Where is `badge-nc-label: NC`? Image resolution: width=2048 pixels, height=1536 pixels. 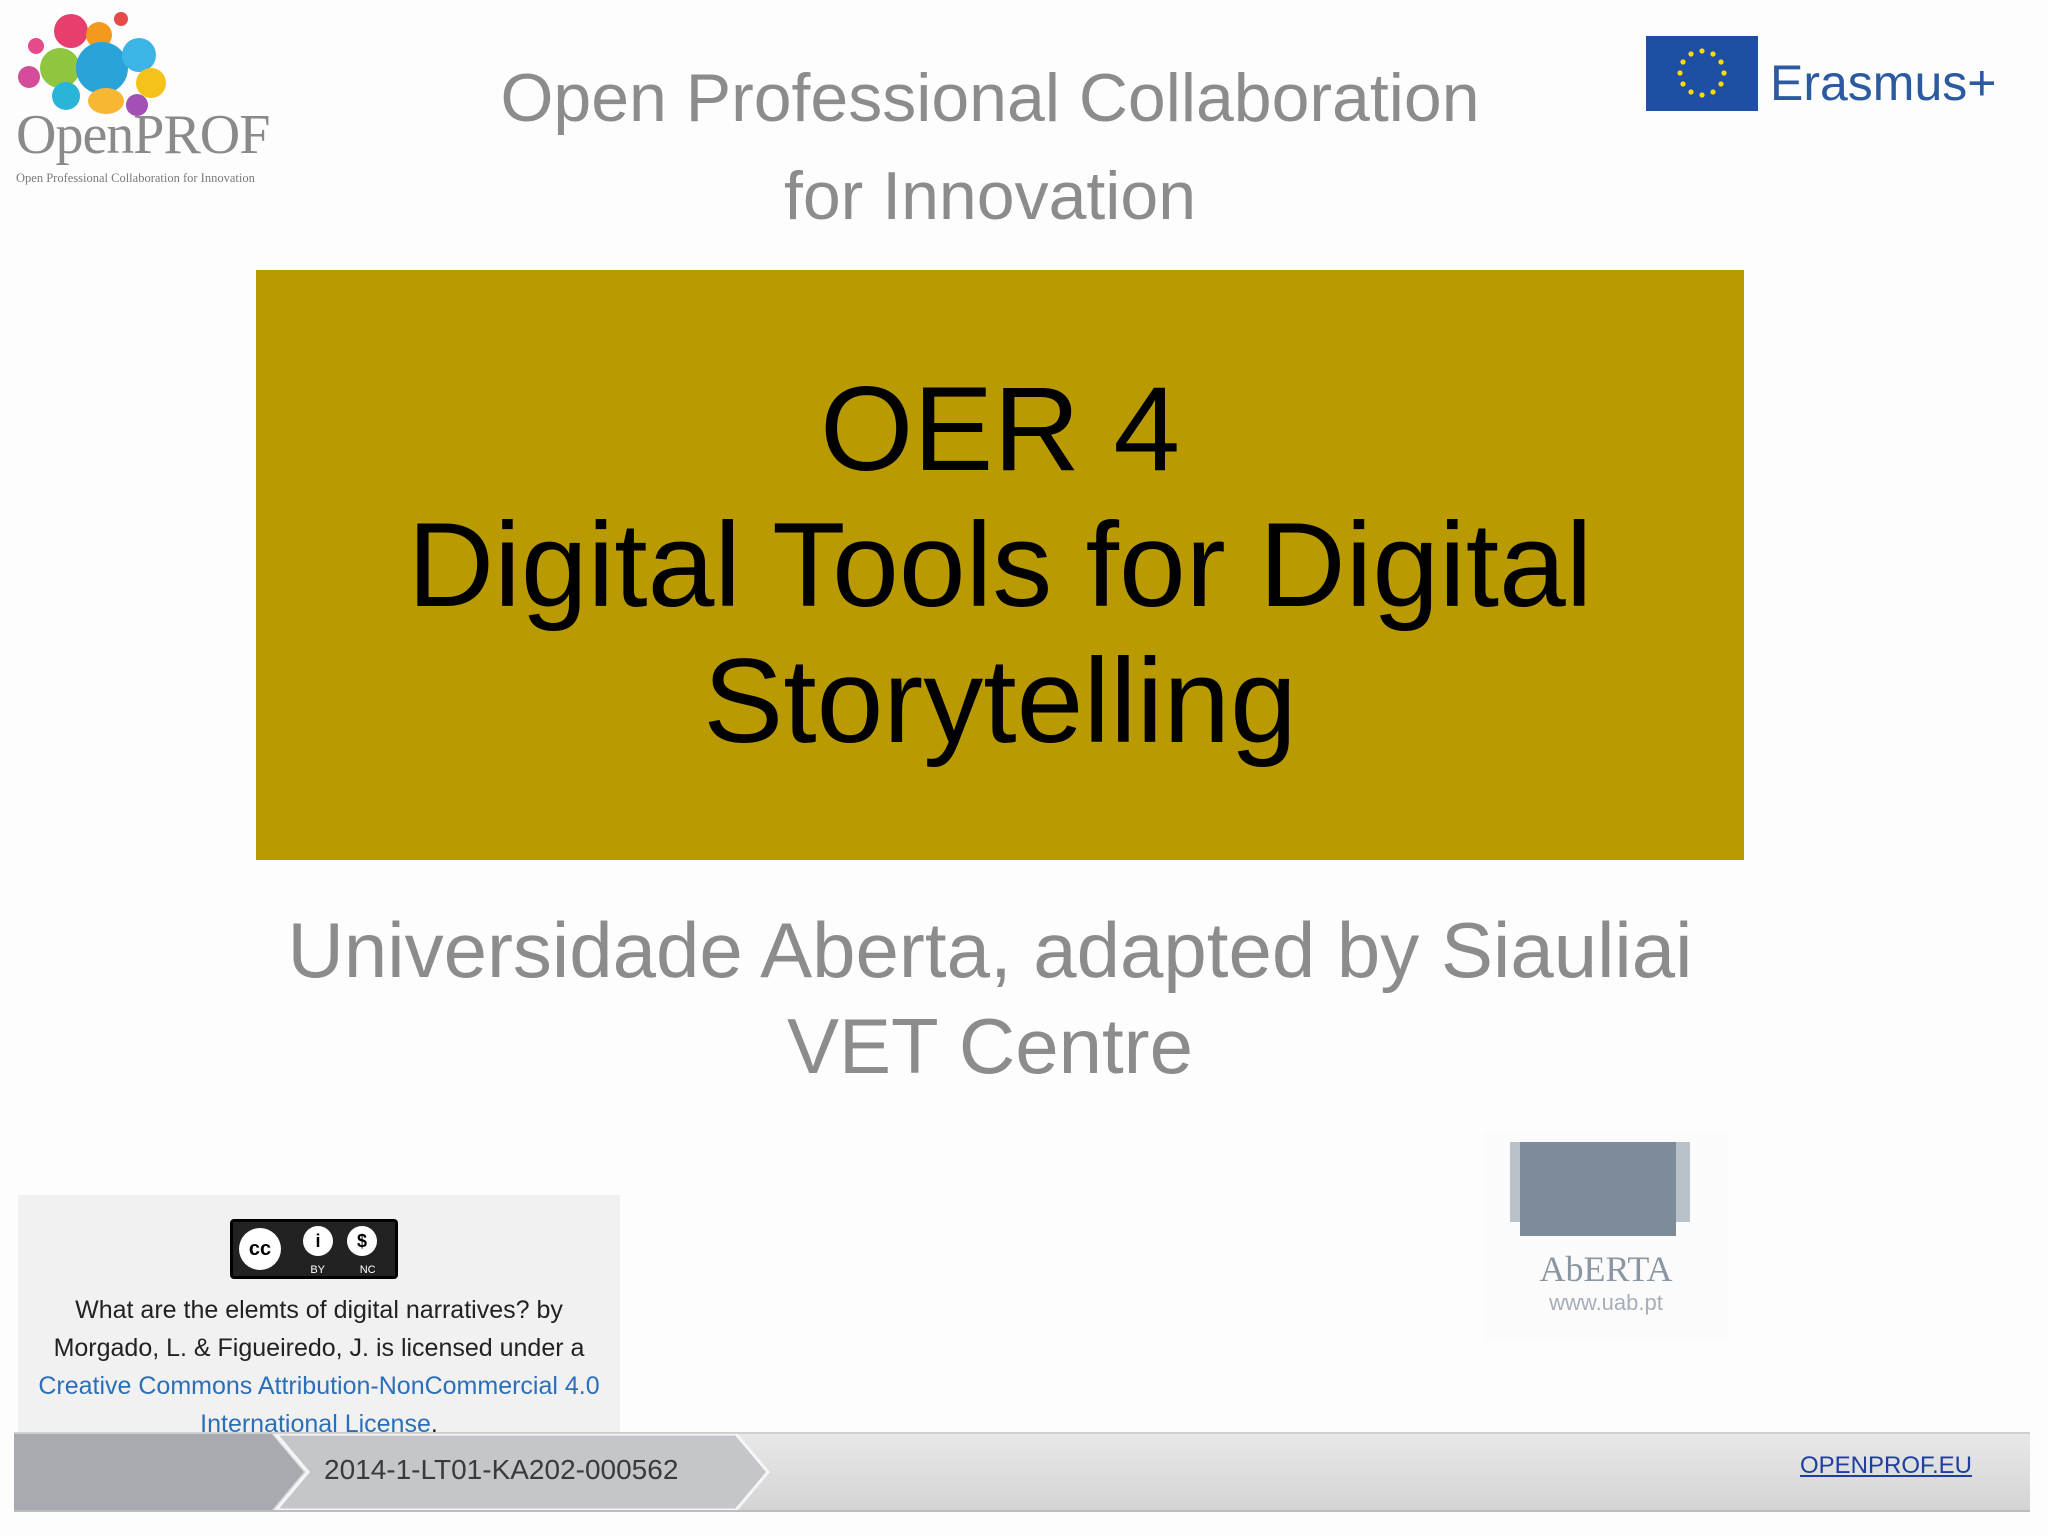
badge-nc-label: NC is located at coordinates (367, 1270).